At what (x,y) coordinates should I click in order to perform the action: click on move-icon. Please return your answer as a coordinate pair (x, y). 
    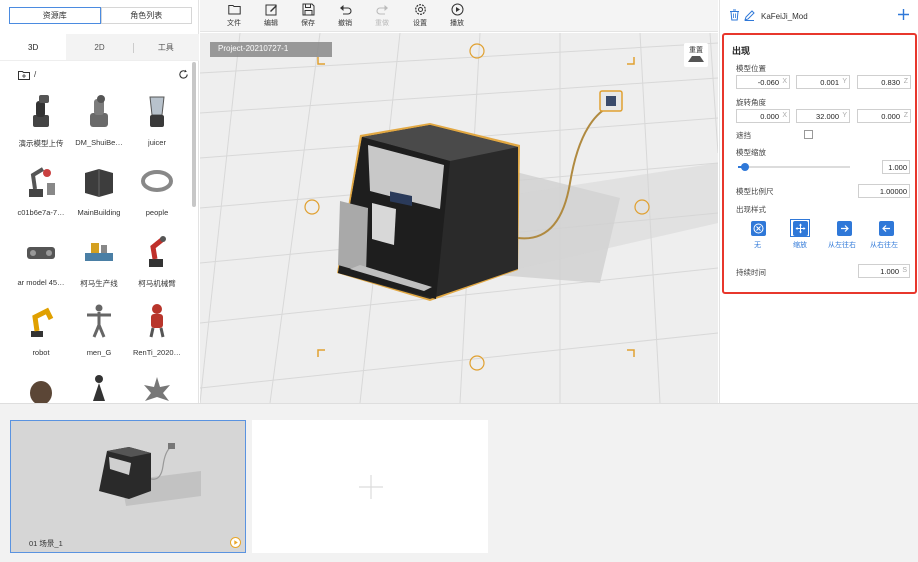
    Looking at the image, I should click on (800, 228).